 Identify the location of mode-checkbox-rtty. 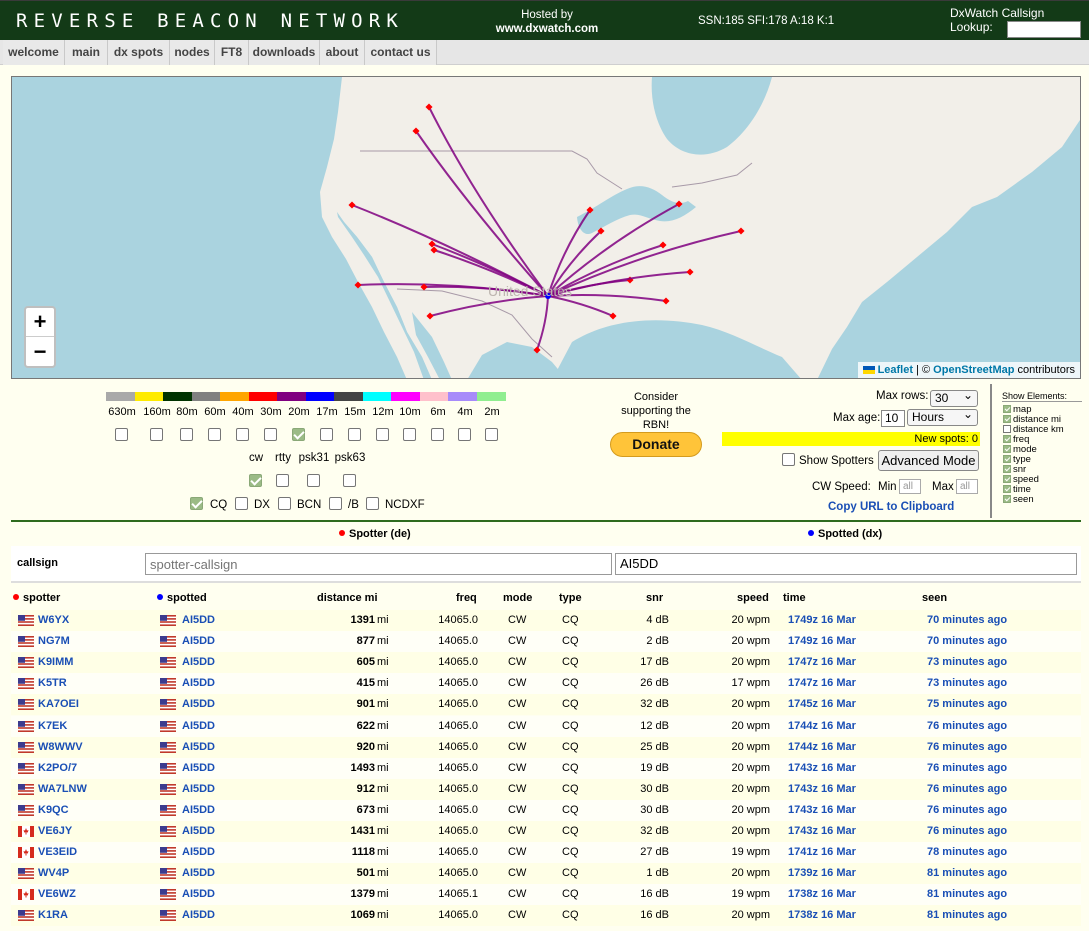
(282, 480).